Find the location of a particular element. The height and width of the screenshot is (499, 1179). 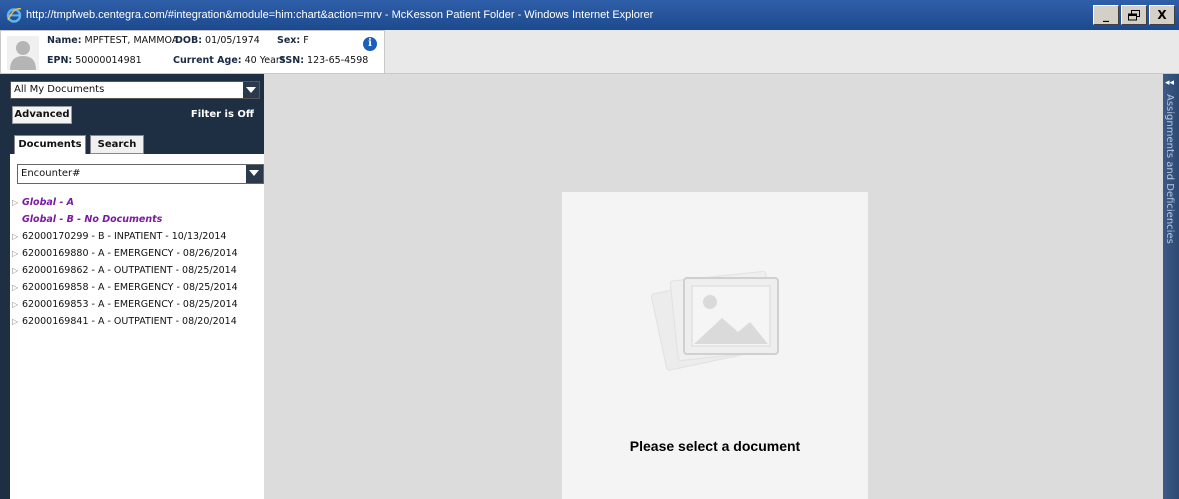

restore-icon is located at coordinates (1134, 14).